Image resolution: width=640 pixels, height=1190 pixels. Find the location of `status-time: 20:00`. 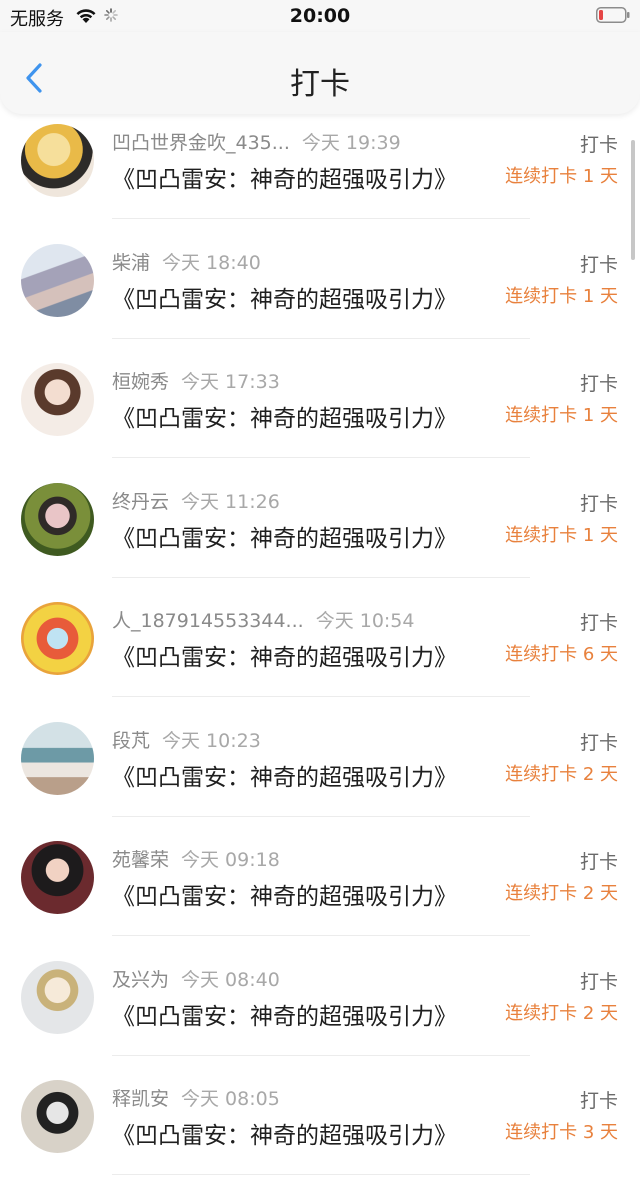

status-time: 20:00 is located at coordinates (320, 16).